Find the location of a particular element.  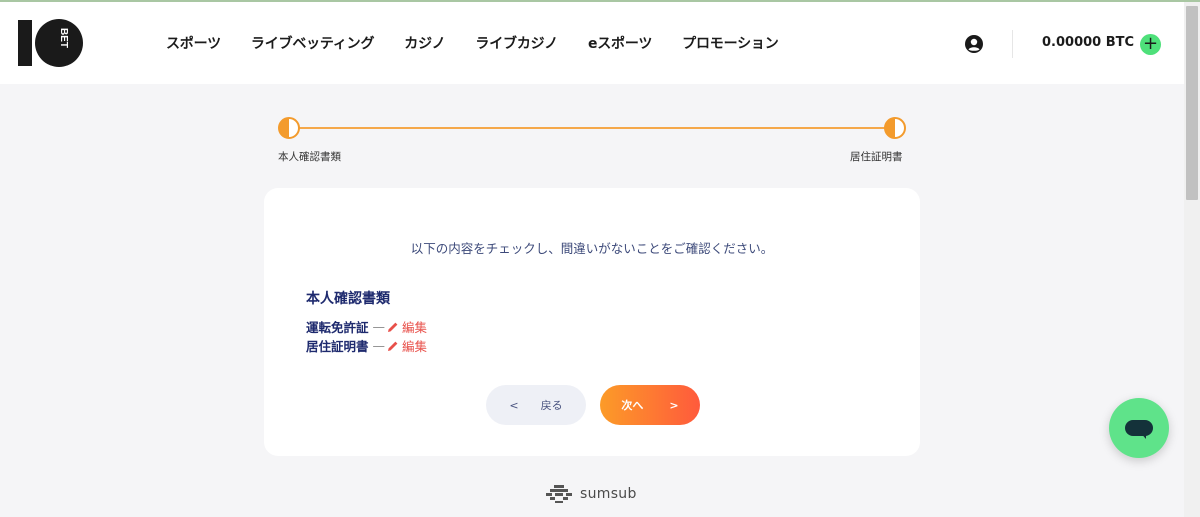

back-button-label: 戻る is located at coordinates (551, 405).